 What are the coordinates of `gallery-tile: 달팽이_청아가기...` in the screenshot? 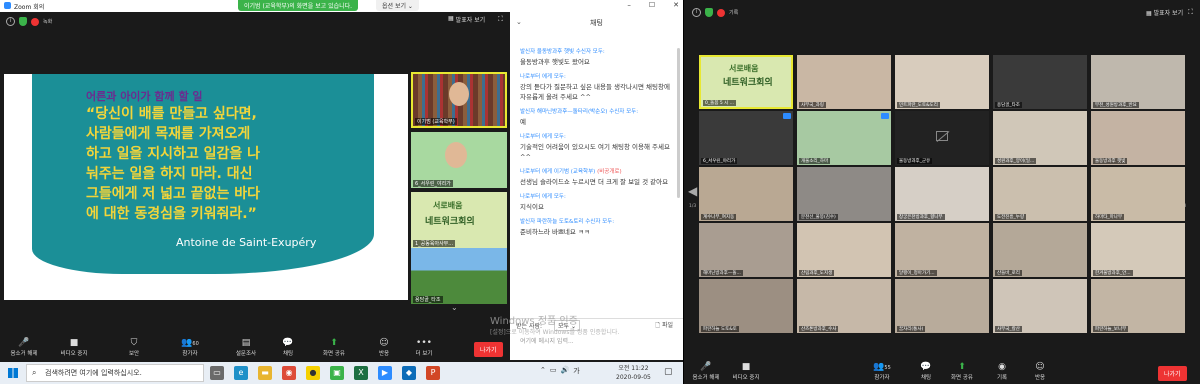 It's located at (942, 250).